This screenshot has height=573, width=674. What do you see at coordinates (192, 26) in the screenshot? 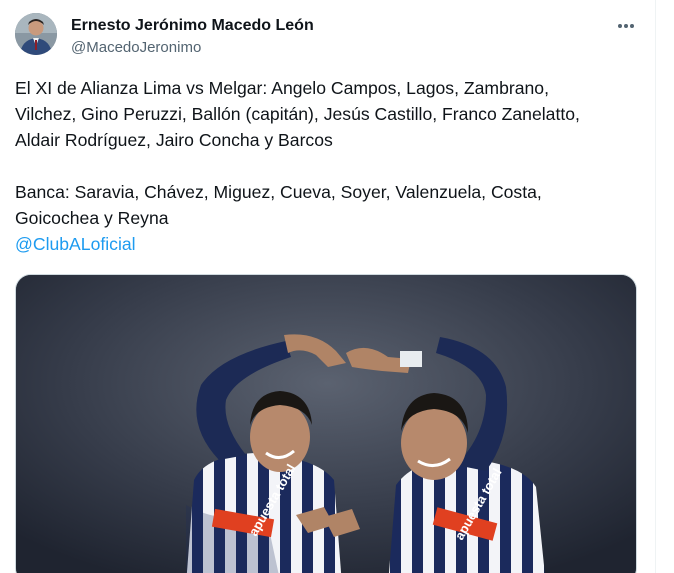
I see `author-name: Ernesto Jerónimo Macedo León` at bounding box center [192, 26].